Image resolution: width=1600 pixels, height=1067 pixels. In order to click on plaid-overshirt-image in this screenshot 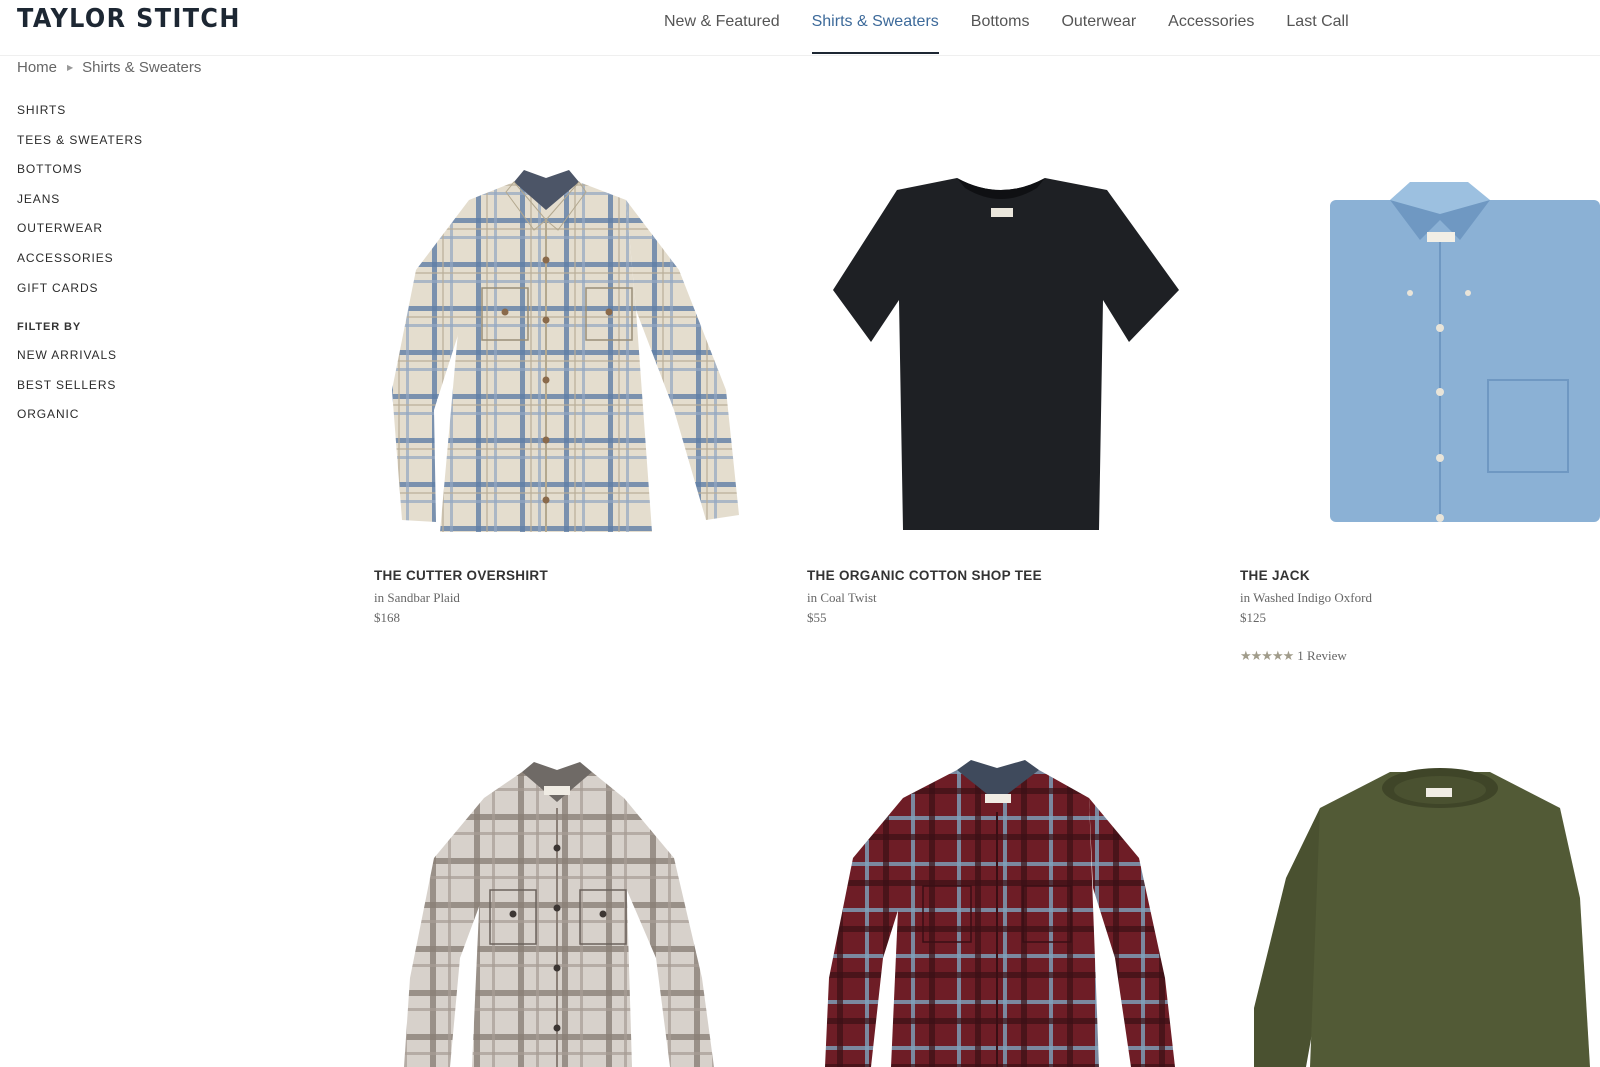, I will do `click(574, 350)`.